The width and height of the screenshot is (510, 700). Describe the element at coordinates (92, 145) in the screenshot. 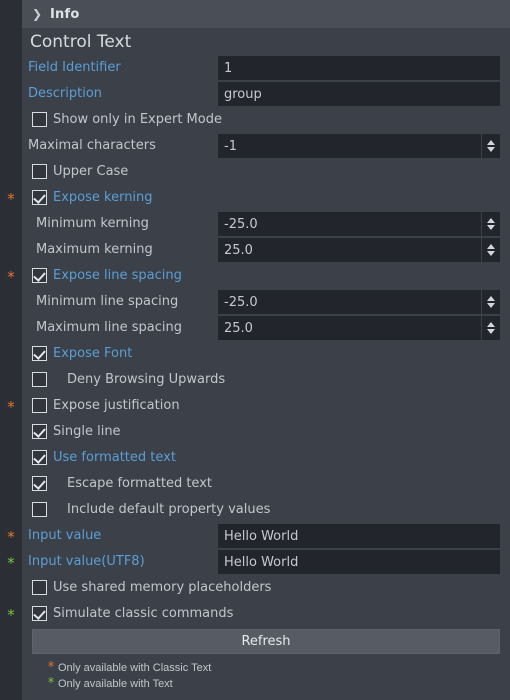

I see `label-maximal-characters: Maximal characters` at that location.